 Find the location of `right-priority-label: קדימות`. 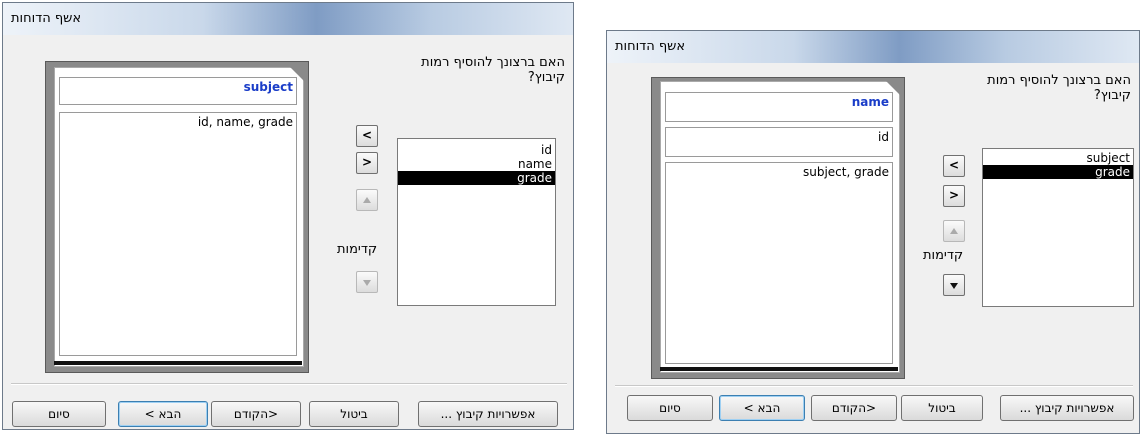

right-priority-label: קדימות is located at coordinates (943, 255).